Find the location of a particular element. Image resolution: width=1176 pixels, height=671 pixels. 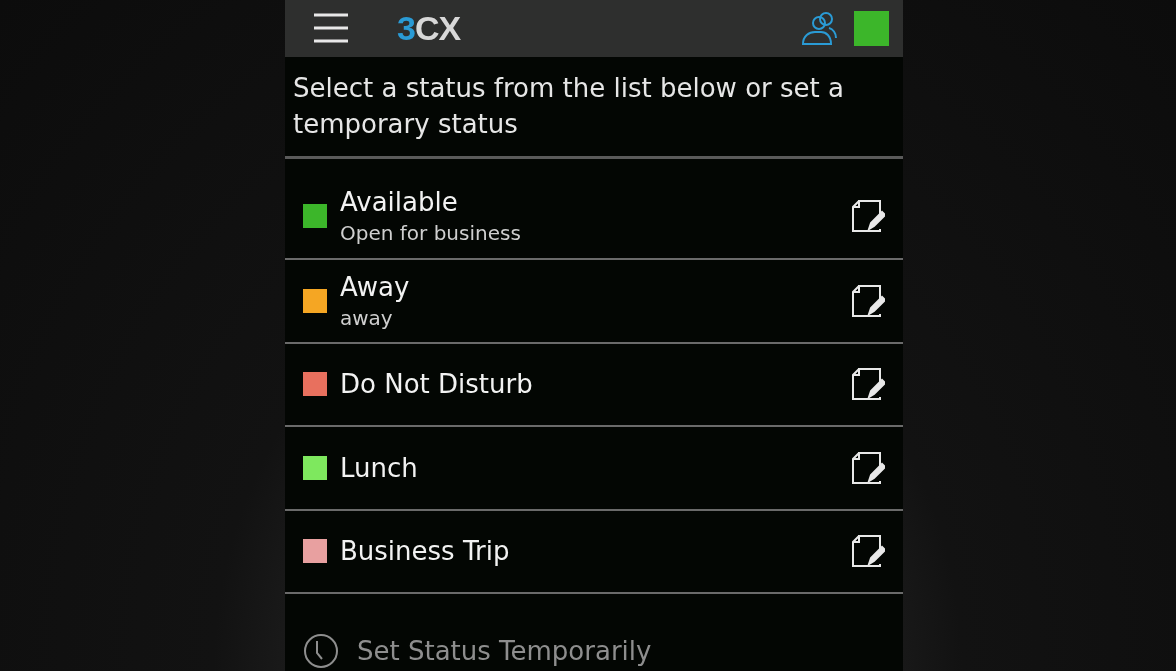

status-item: Do Not Disturb is located at coordinates (594, 385).